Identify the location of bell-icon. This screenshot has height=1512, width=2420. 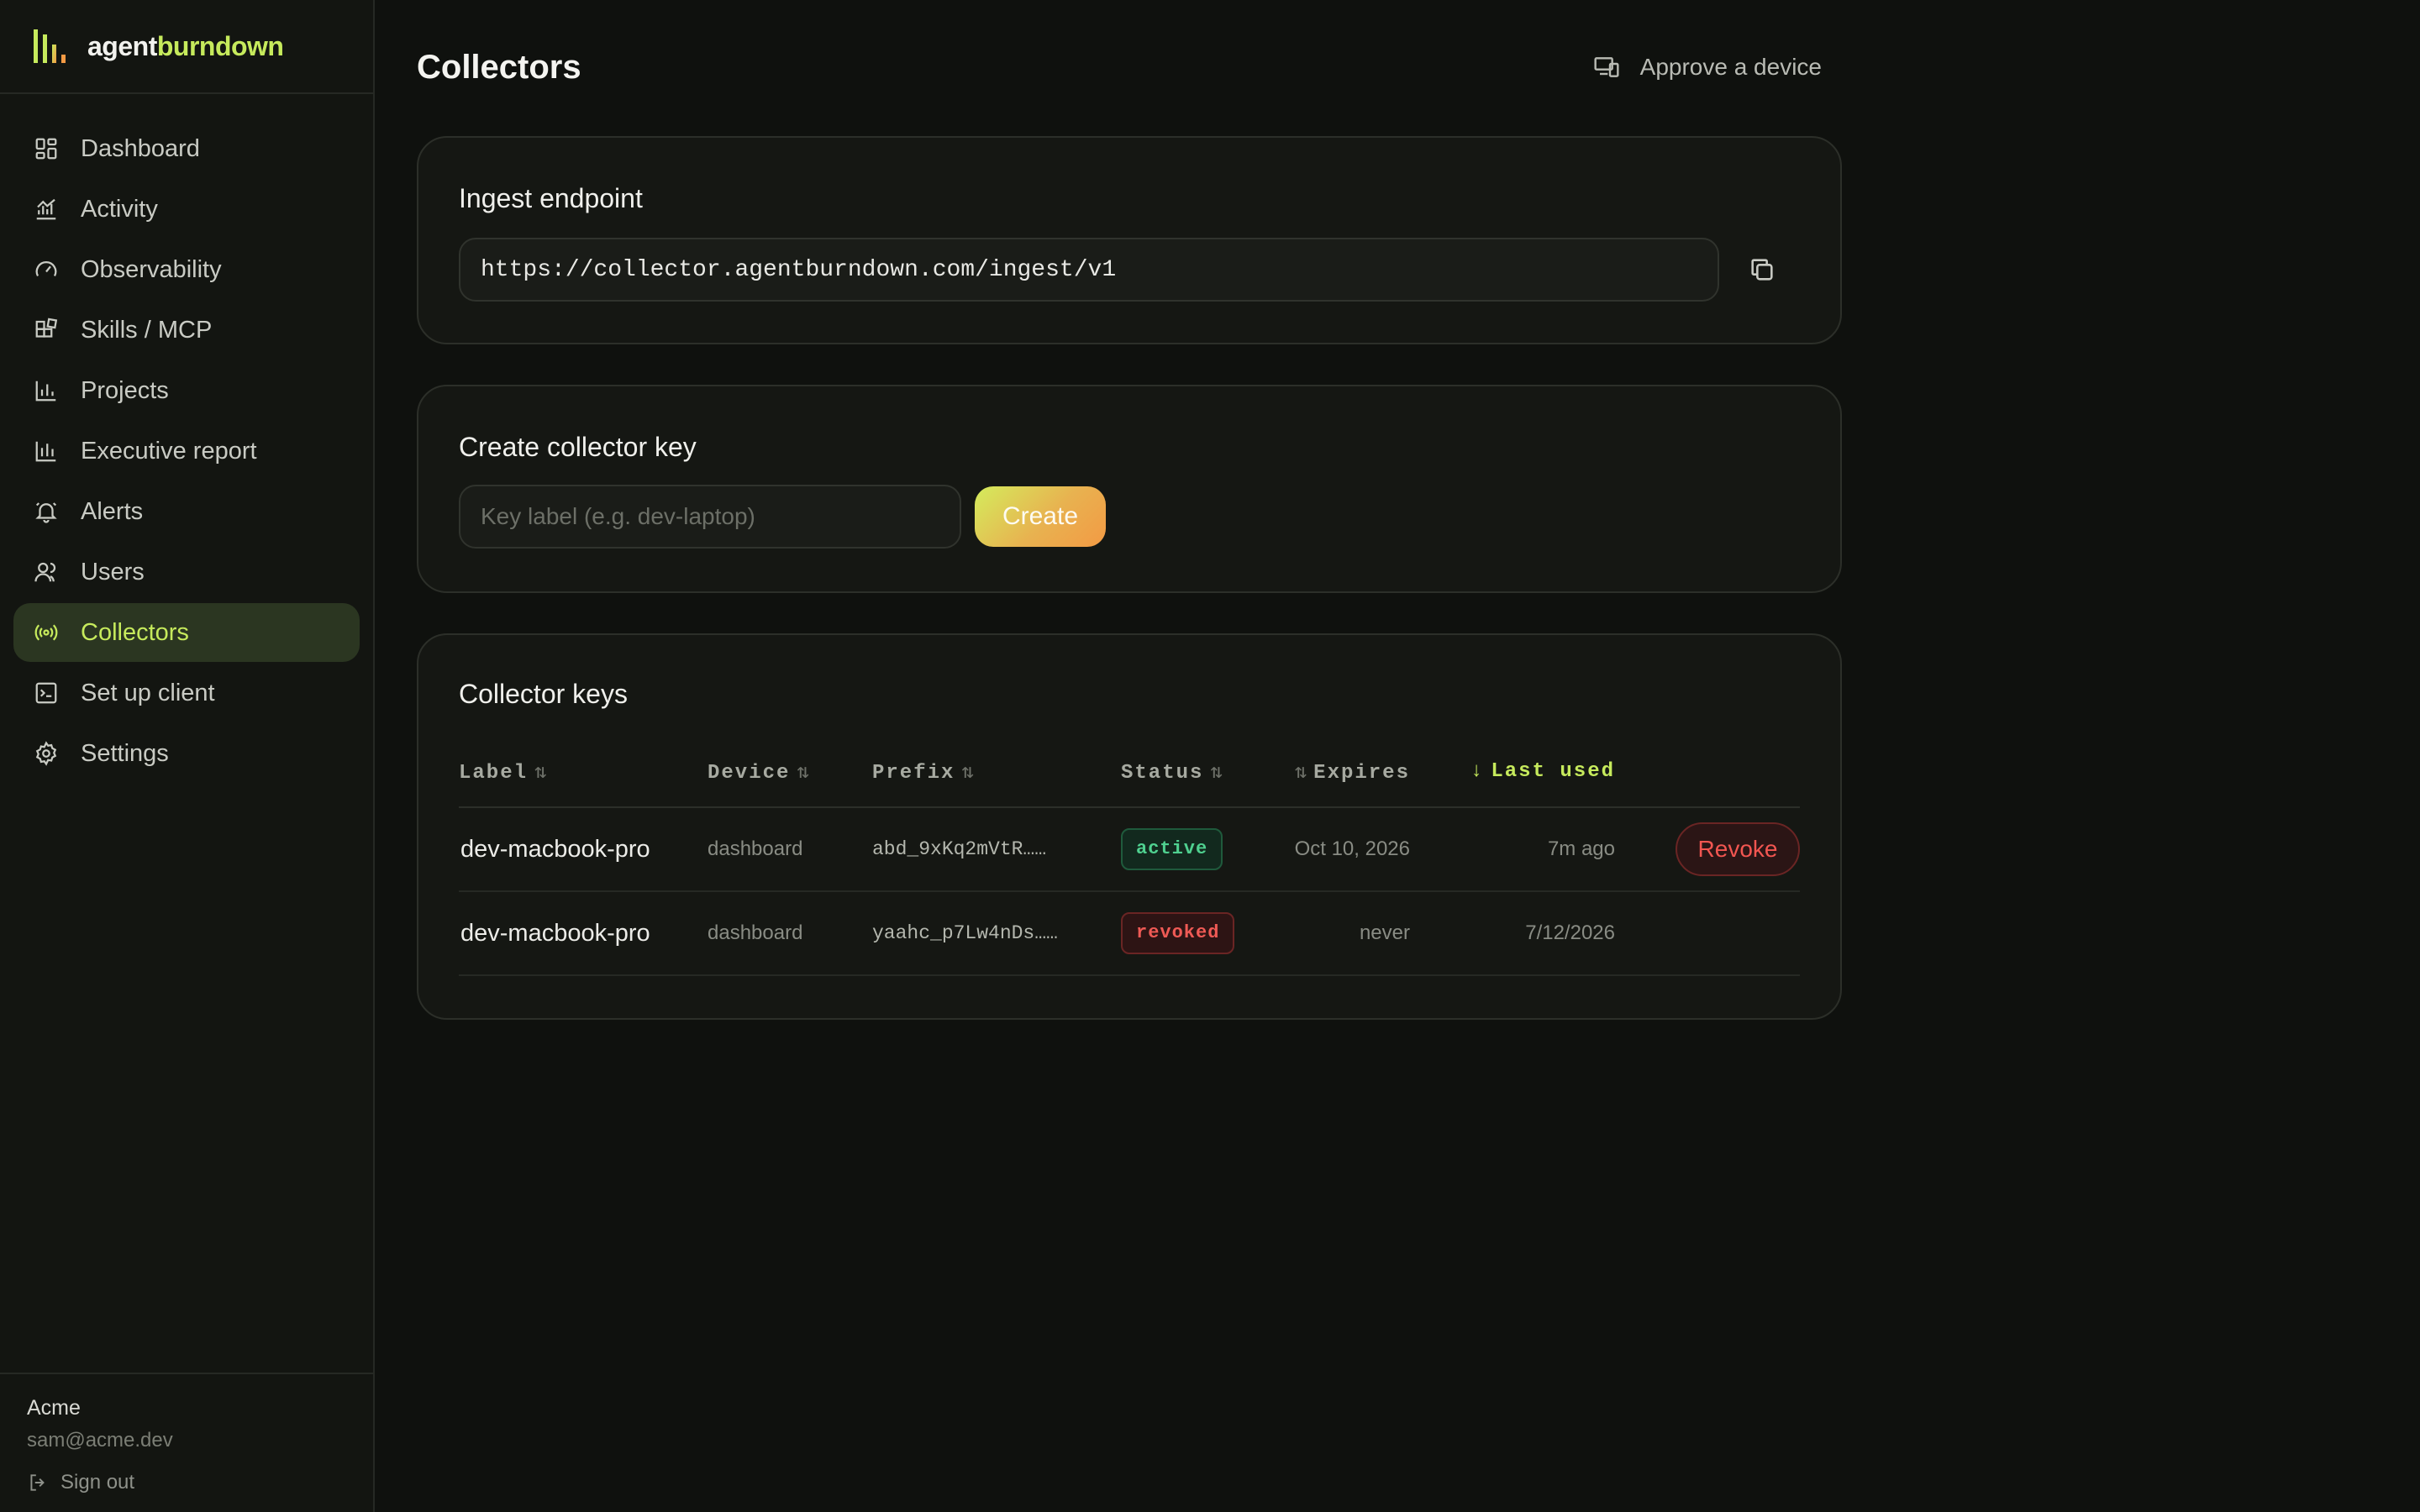
(46, 512).